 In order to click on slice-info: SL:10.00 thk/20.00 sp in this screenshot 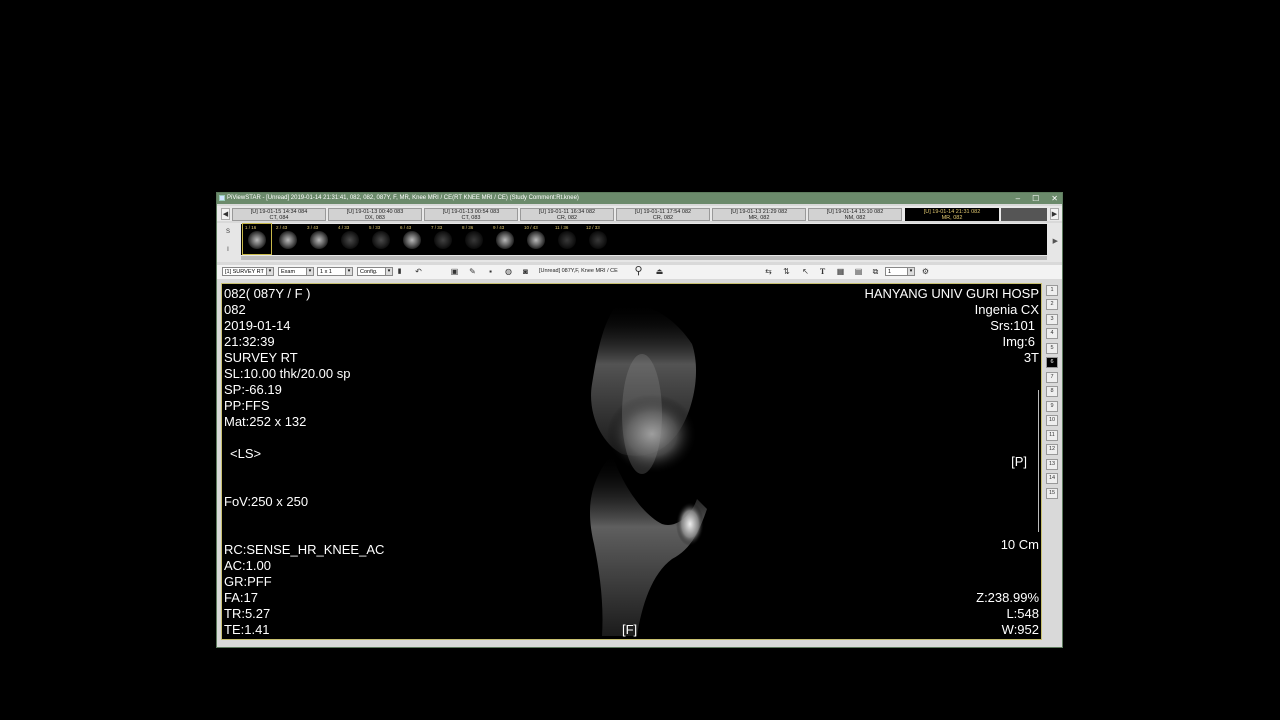, I will do `click(287, 373)`.